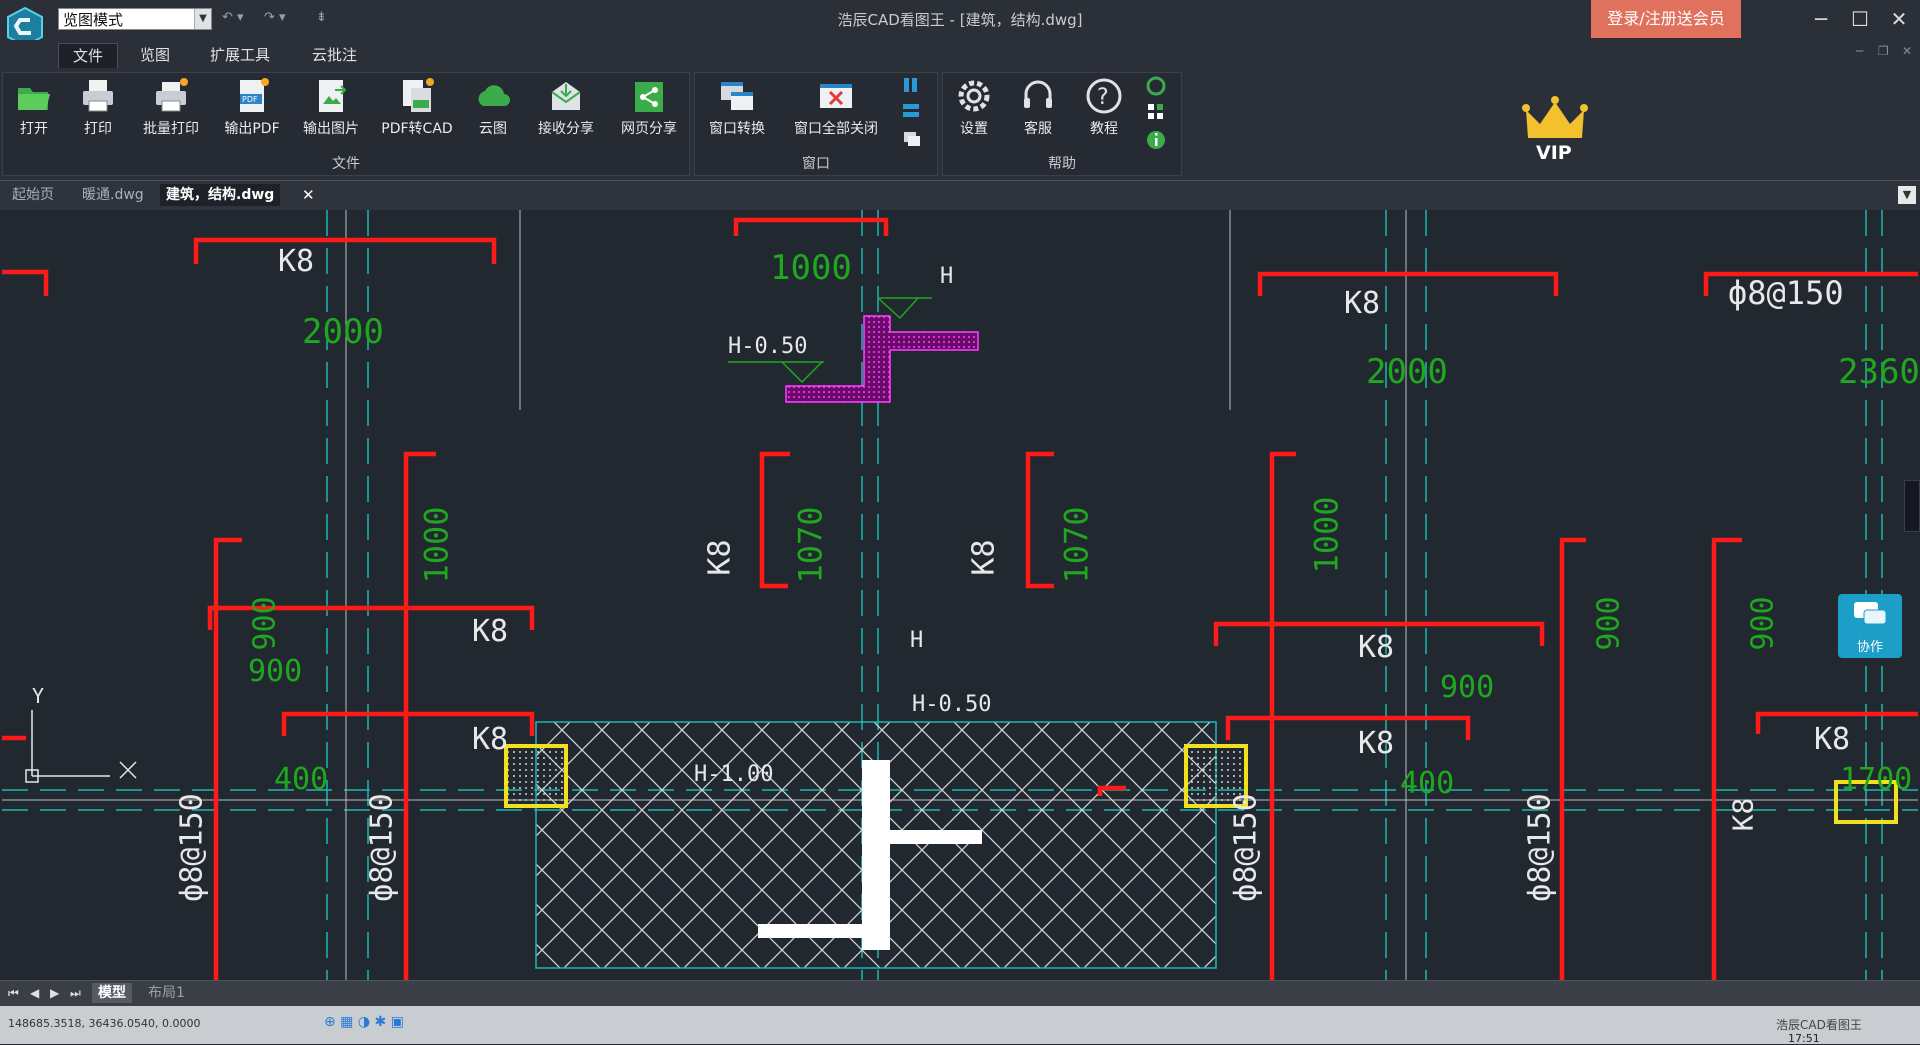  Describe the element at coordinates (960, 54) in the screenshot. I see `menu-bar` at that location.